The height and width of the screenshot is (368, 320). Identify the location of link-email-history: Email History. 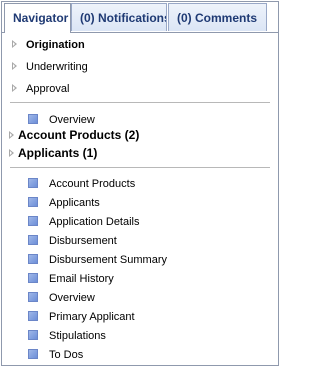
(71, 279).